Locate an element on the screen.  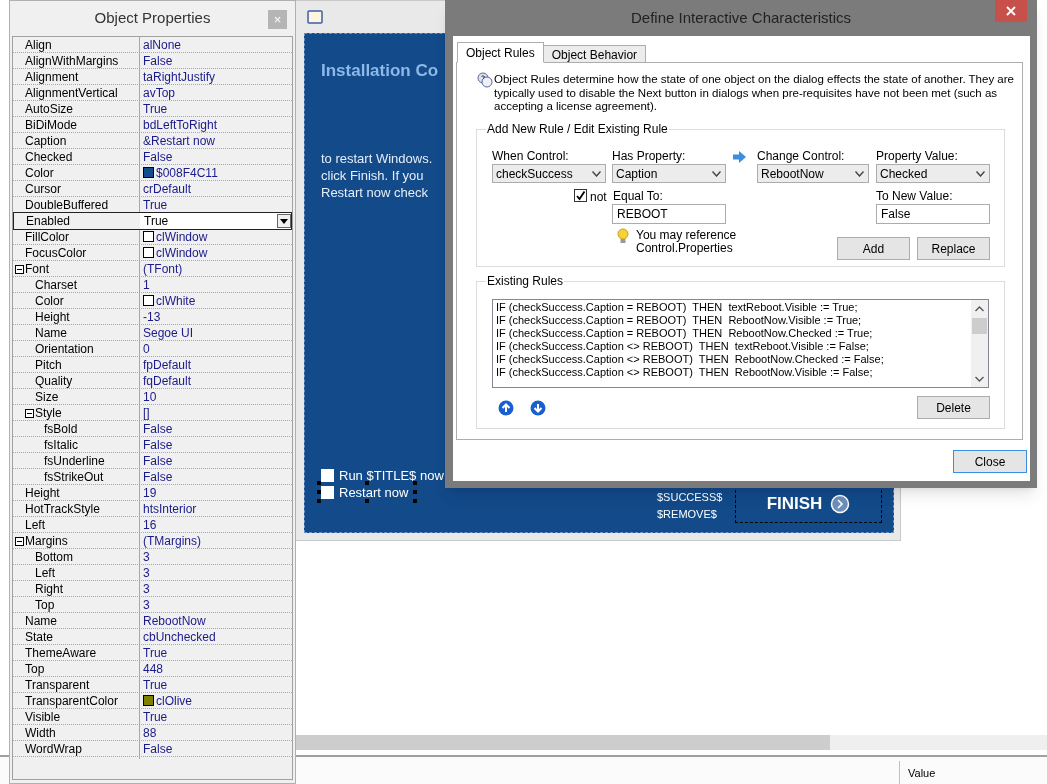
property-row: Color $008F4C11 is located at coordinates (152, 173).